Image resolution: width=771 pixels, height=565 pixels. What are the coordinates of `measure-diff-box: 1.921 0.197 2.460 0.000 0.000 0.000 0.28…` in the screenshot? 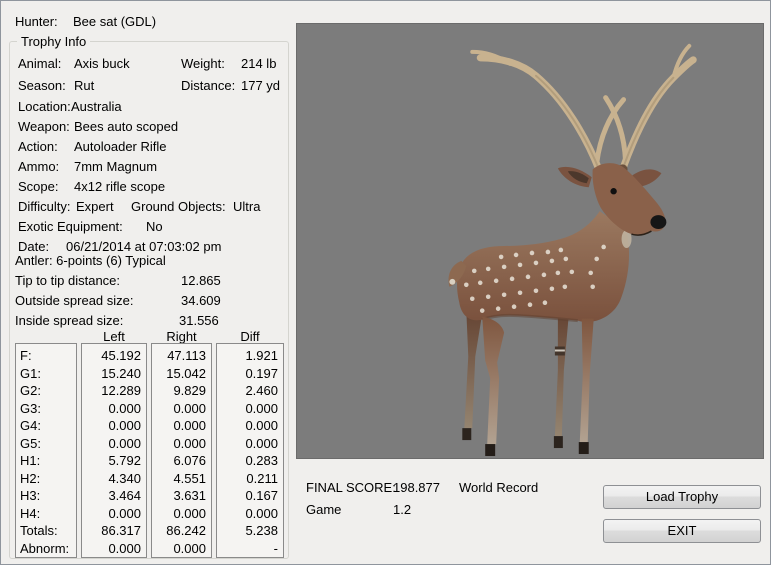 It's located at (250, 450).